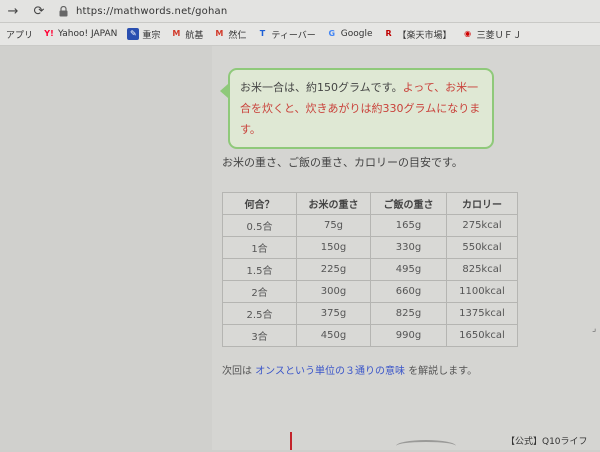  What do you see at coordinates (342, 162) in the screenshot?
I see `intro-text: お米の重さ、ご飯の重さ、カロリーの目安です。` at bounding box center [342, 162].